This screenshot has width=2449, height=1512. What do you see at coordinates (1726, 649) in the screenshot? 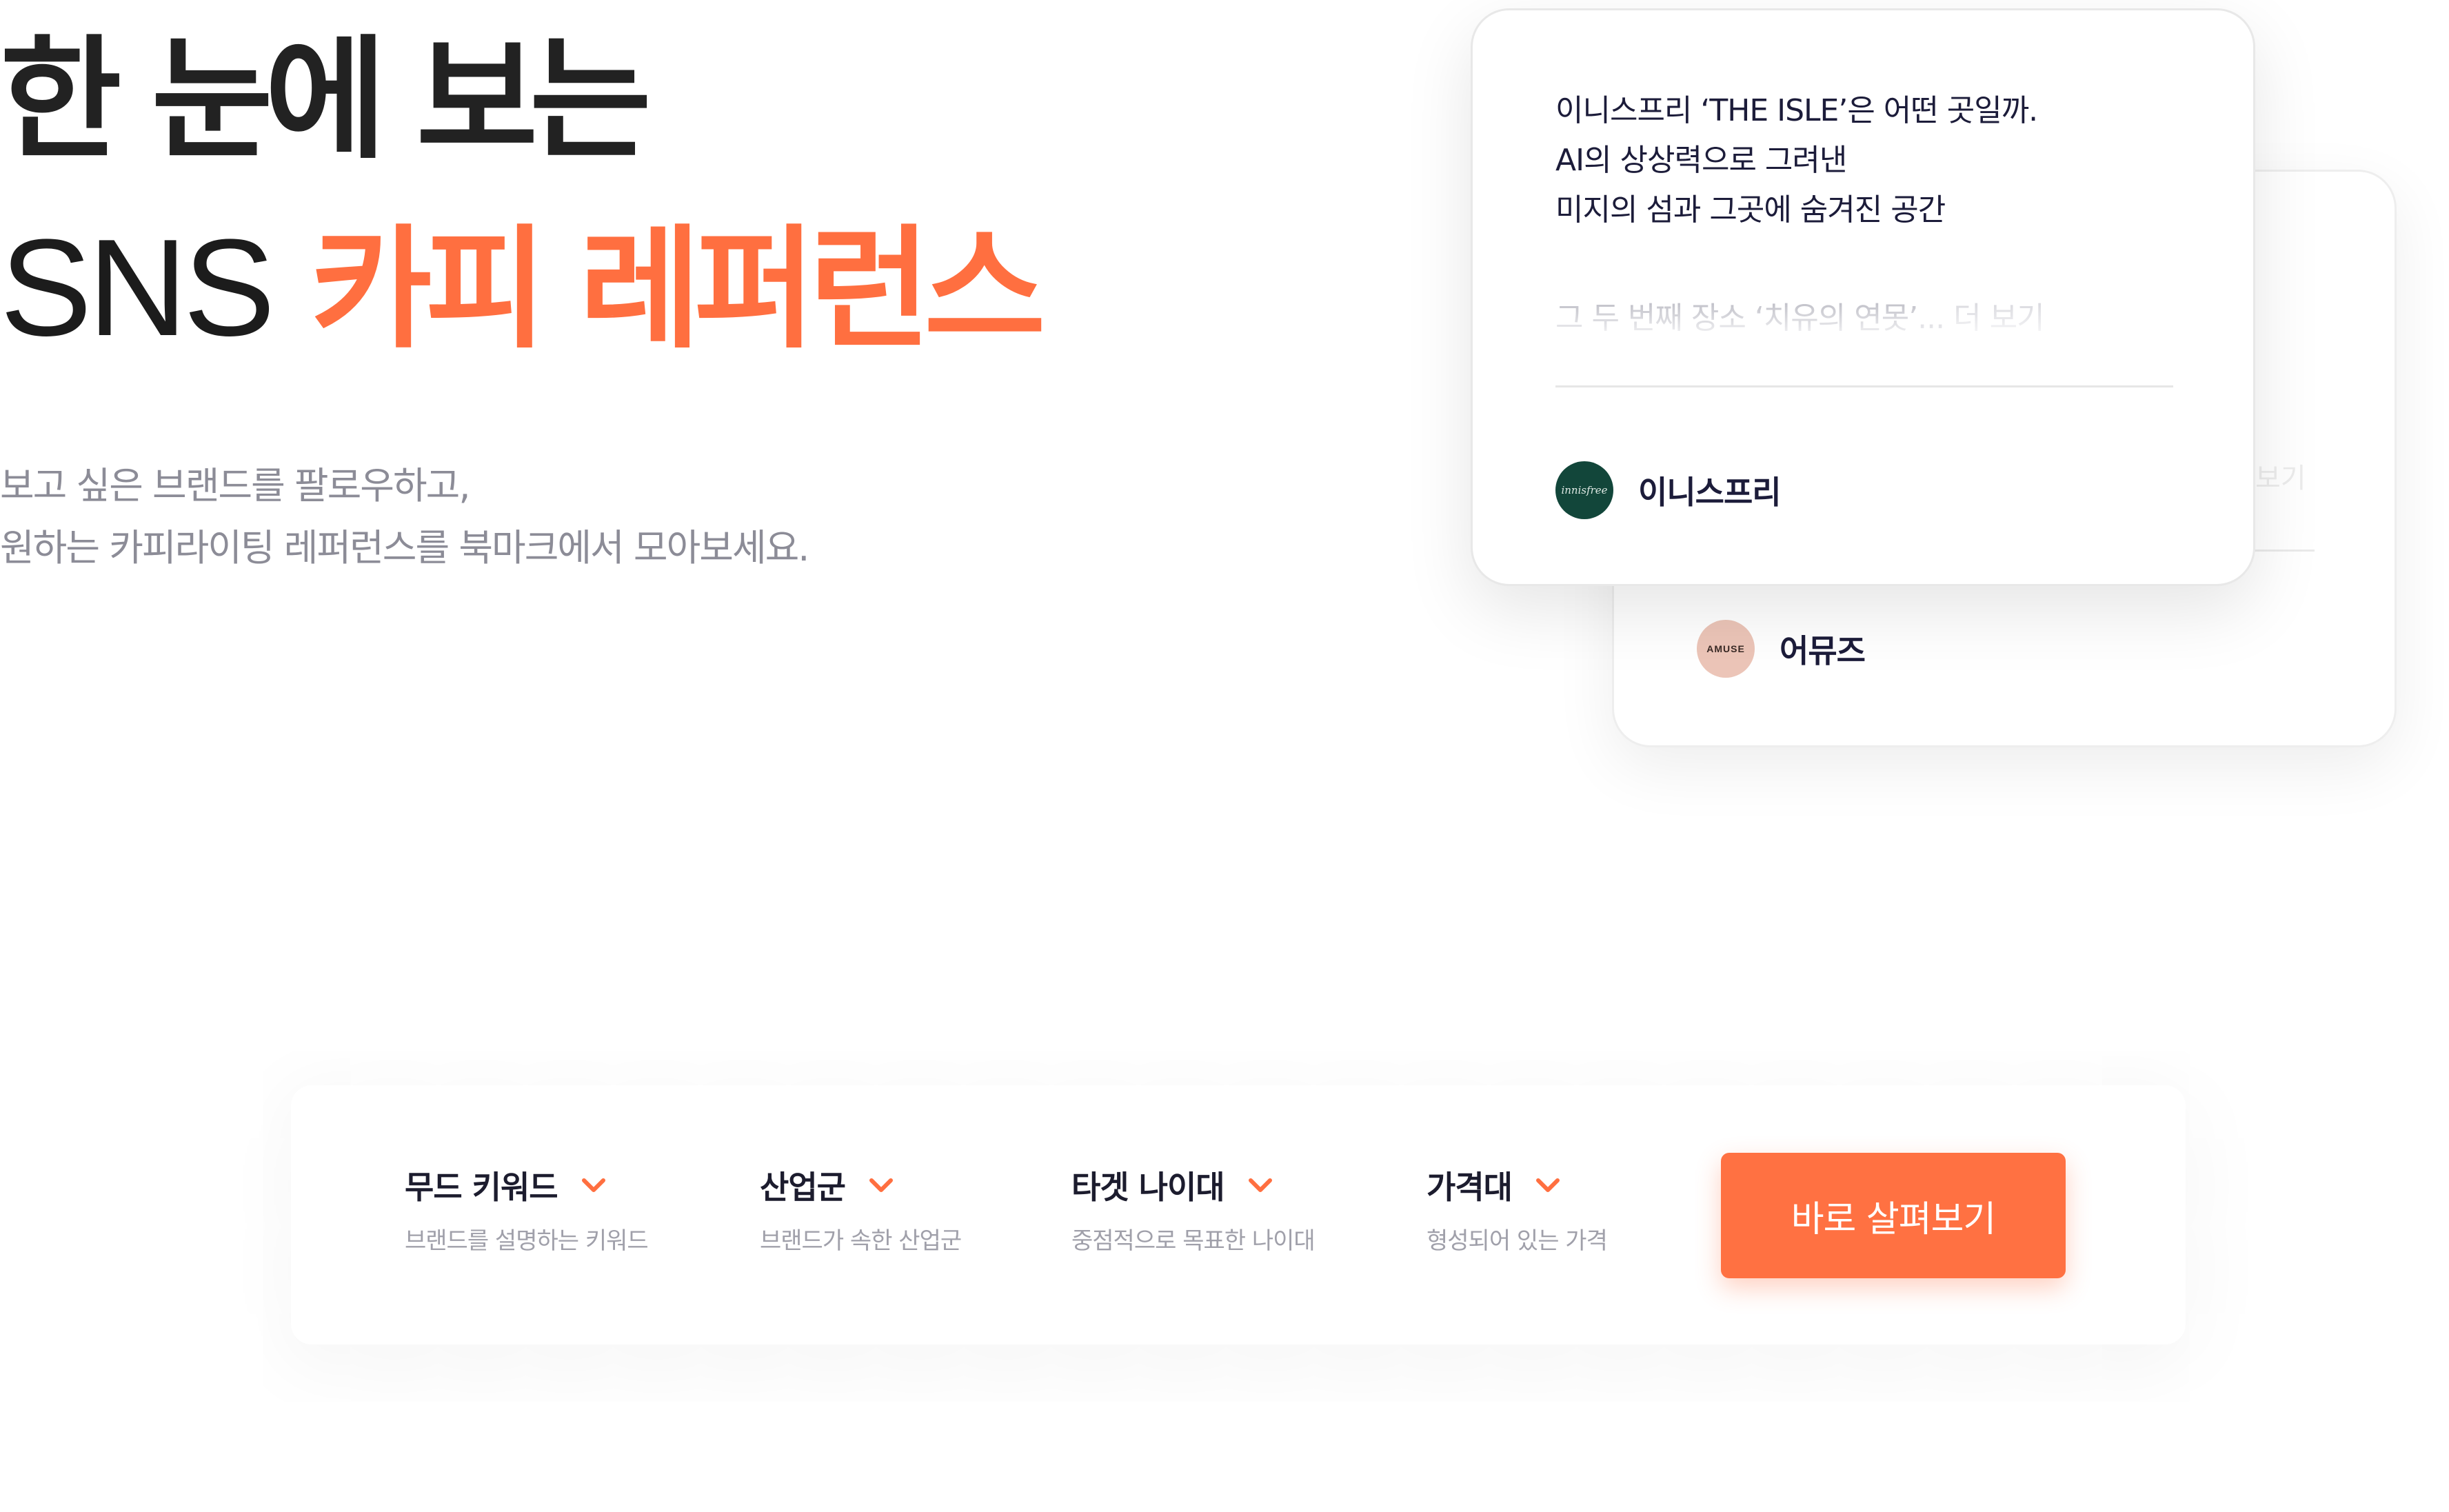
I see `amuse-avatar: AMUSE` at bounding box center [1726, 649].